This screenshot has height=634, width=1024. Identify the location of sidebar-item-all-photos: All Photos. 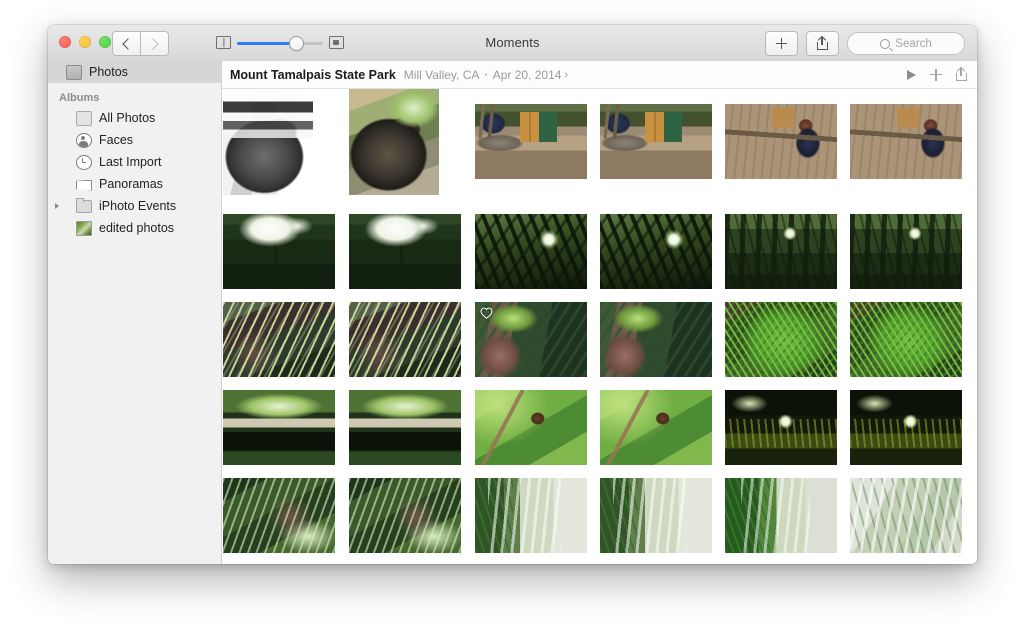
(134, 118).